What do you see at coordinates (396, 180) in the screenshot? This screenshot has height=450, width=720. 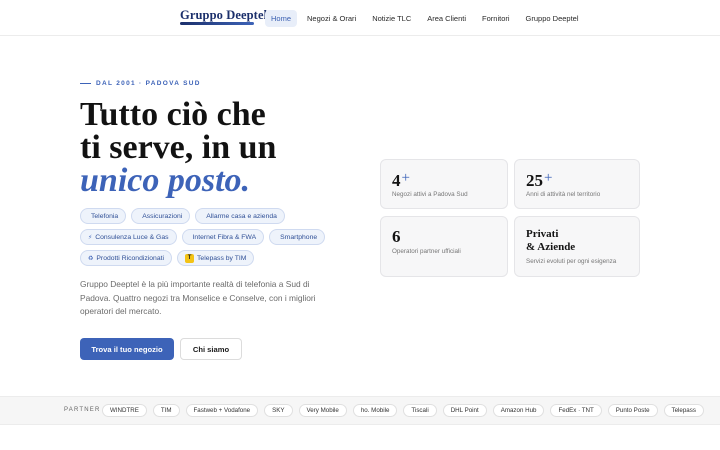 I see `stat-number: 4` at bounding box center [396, 180].